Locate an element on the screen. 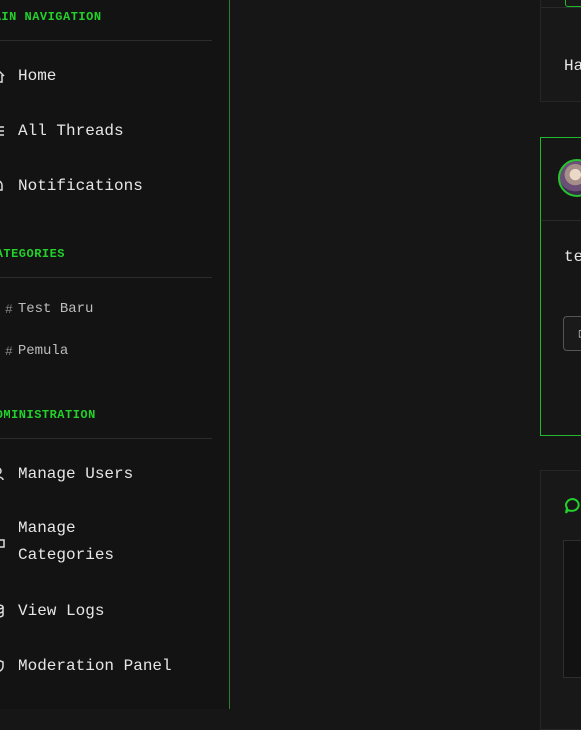 The height and width of the screenshot is (730, 581). home-icon is located at coordinates (4, 76).